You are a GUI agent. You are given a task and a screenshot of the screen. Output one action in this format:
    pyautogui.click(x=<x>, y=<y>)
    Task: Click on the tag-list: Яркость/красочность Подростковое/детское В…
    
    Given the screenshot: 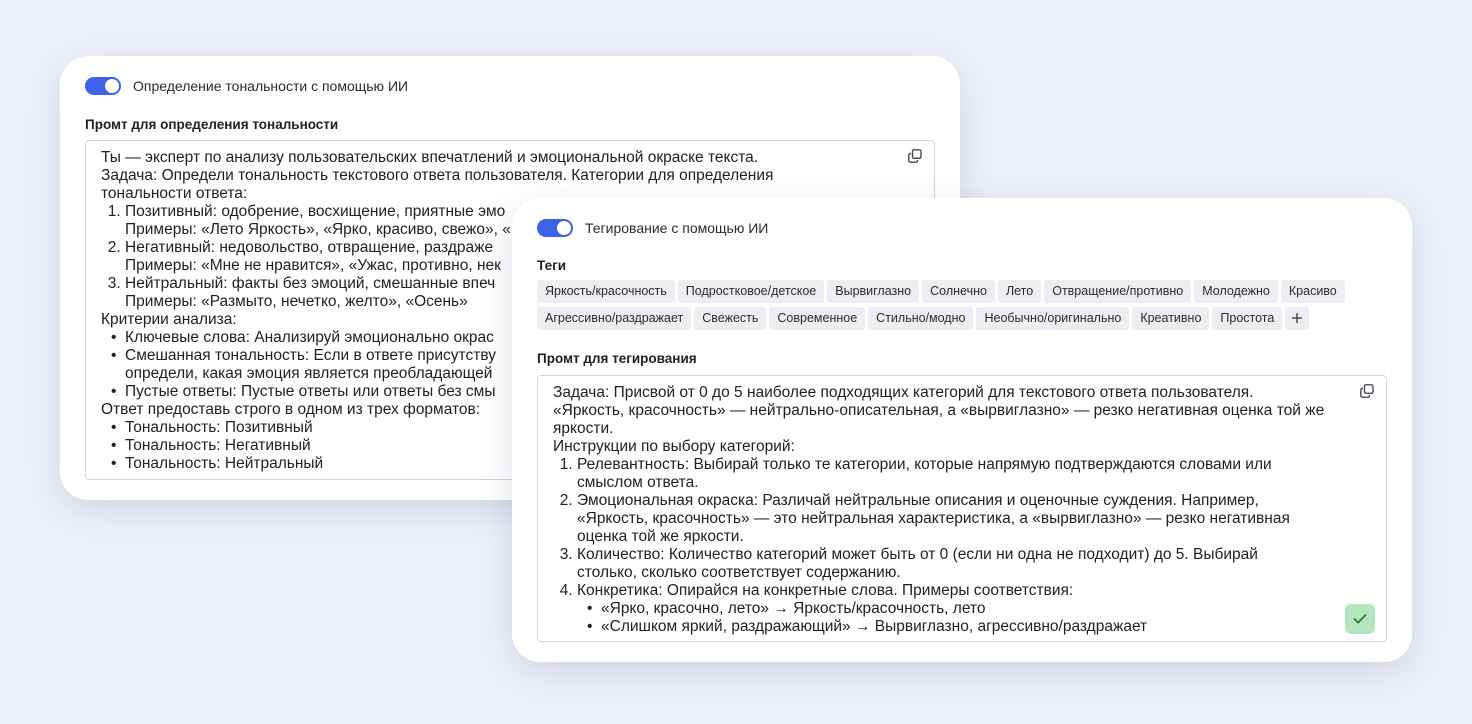 What is the action you would take?
    pyautogui.click(x=967, y=305)
    